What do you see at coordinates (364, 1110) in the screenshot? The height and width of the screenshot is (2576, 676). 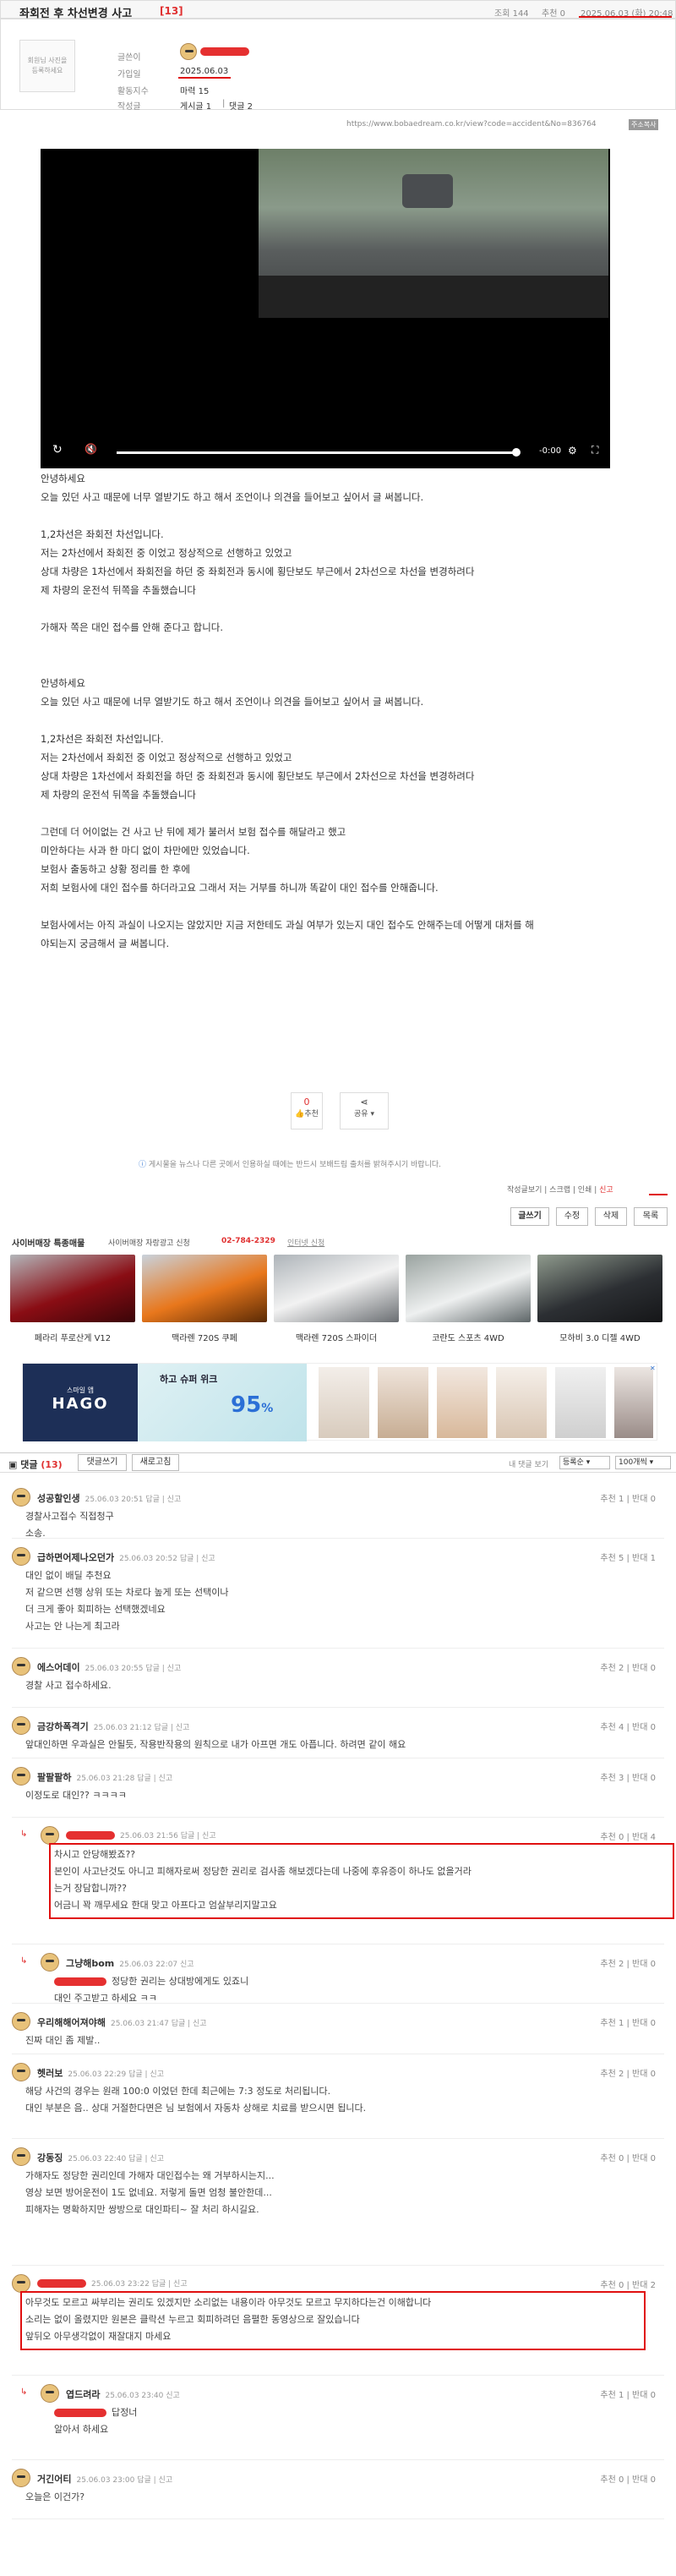 I see `share-button: ⋖ 공유 ▾` at bounding box center [364, 1110].